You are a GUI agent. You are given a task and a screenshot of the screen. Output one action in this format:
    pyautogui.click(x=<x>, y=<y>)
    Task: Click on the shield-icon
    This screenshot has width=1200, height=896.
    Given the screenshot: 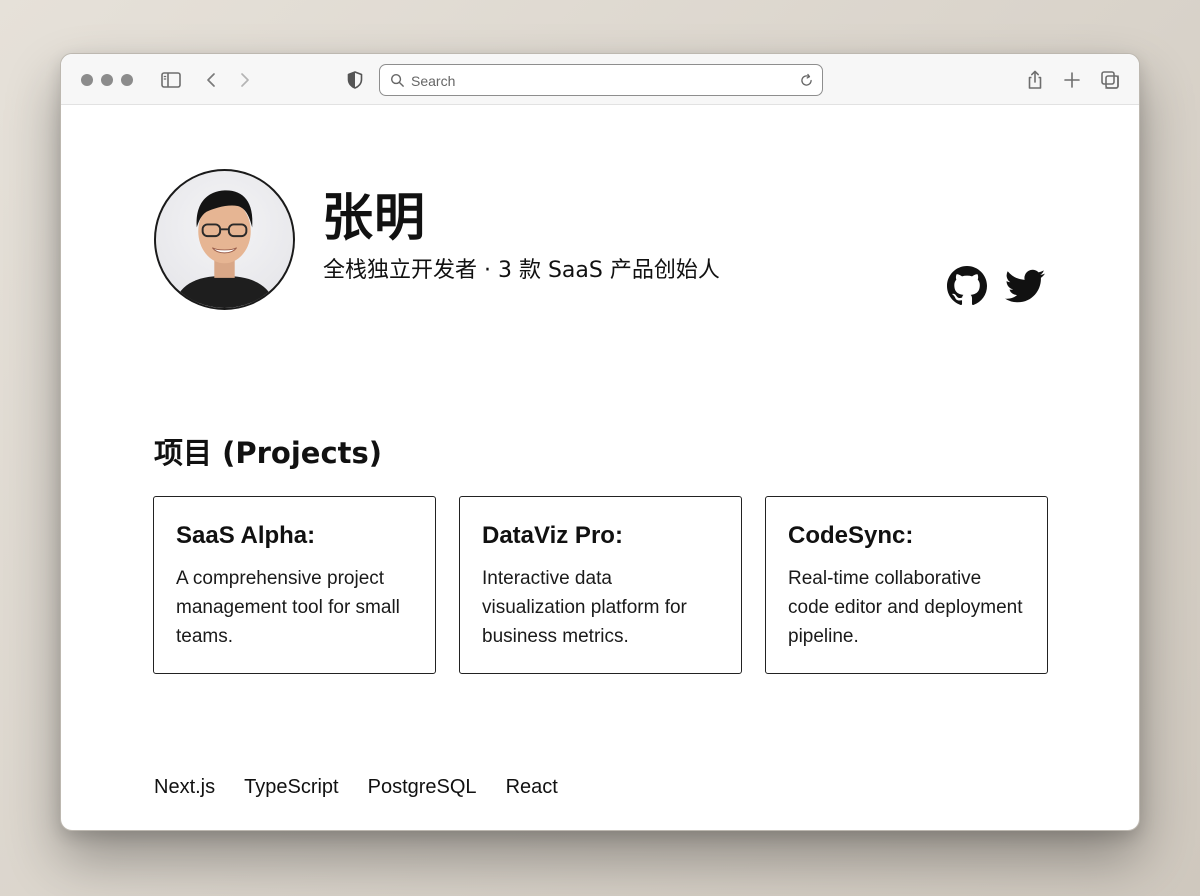 What is the action you would take?
    pyautogui.click(x=355, y=80)
    